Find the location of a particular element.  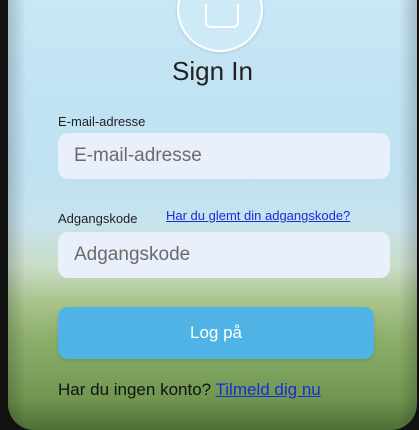

email-label: E-mail-adresse is located at coordinates (102, 121).